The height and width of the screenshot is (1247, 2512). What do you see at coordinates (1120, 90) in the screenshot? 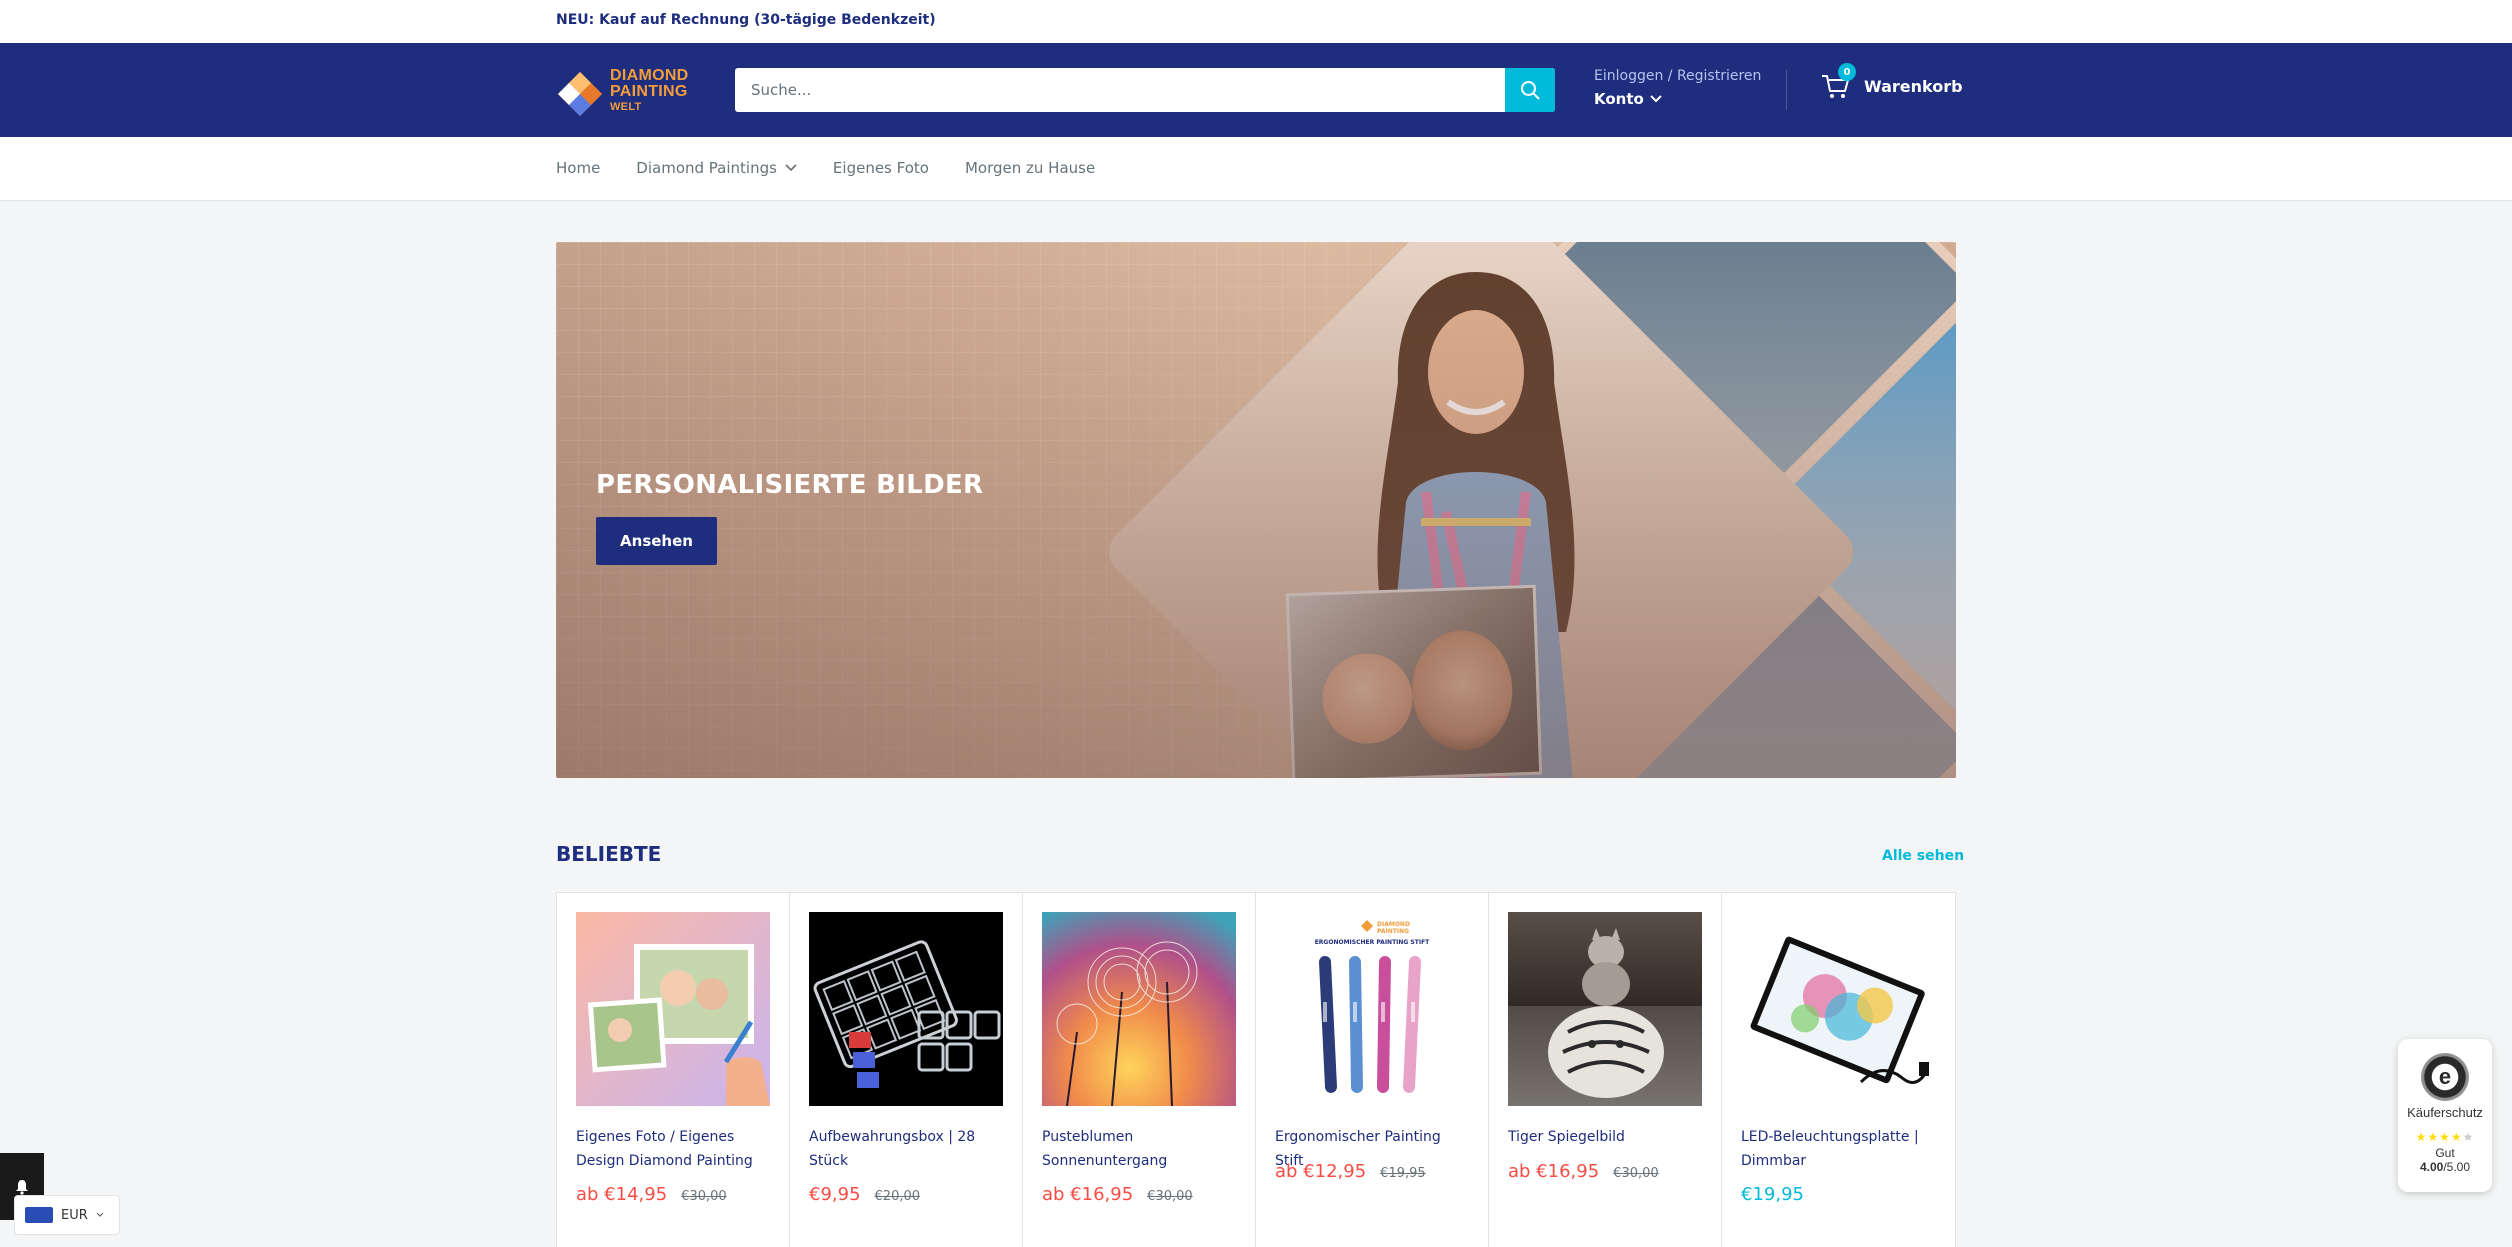
I see `search-input` at bounding box center [1120, 90].